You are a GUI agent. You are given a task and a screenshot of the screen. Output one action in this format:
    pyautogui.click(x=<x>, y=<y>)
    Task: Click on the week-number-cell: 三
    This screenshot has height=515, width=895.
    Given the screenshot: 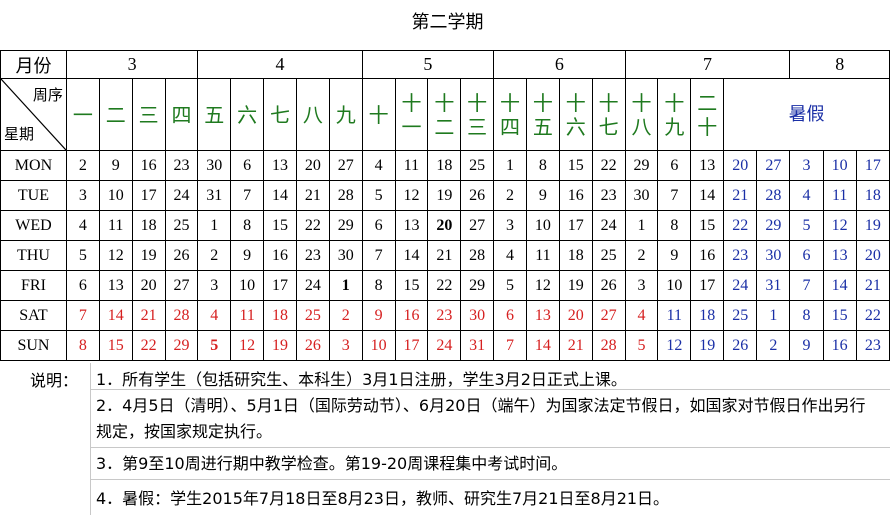 What is the action you would take?
    pyautogui.click(x=148, y=114)
    